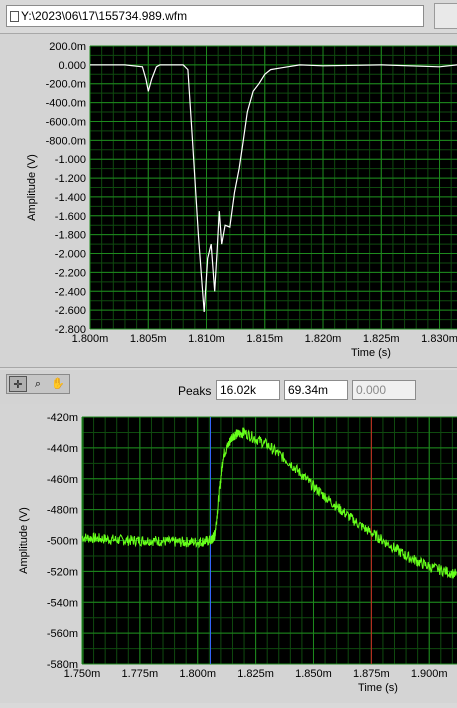 The image size is (457, 708). What do you see at coordinates (62, 572) in the screenshot?
I see `y-tick-label: -520m` at bounding box center [62, 572].